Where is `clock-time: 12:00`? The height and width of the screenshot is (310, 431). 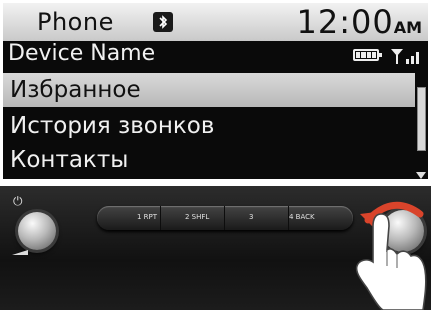 clock-time: 12:00 is located at coordinates (345, 22).